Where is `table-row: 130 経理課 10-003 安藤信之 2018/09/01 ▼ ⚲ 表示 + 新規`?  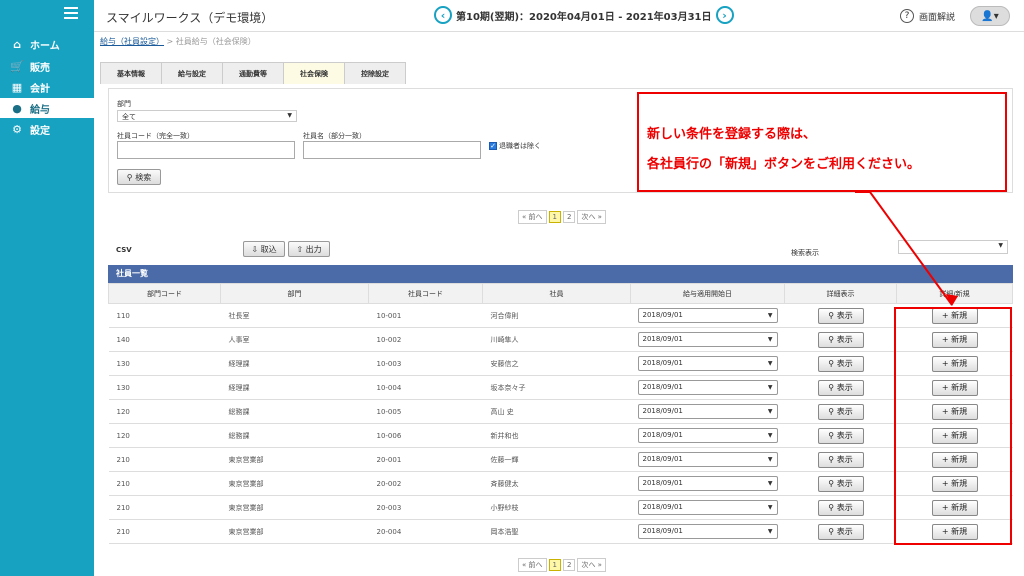
table-row: 130 経理課 10-003 安藤信之 2018/09/01 ▼ ⚲ 表示 + 新規 is located at coordinates (560, 363).